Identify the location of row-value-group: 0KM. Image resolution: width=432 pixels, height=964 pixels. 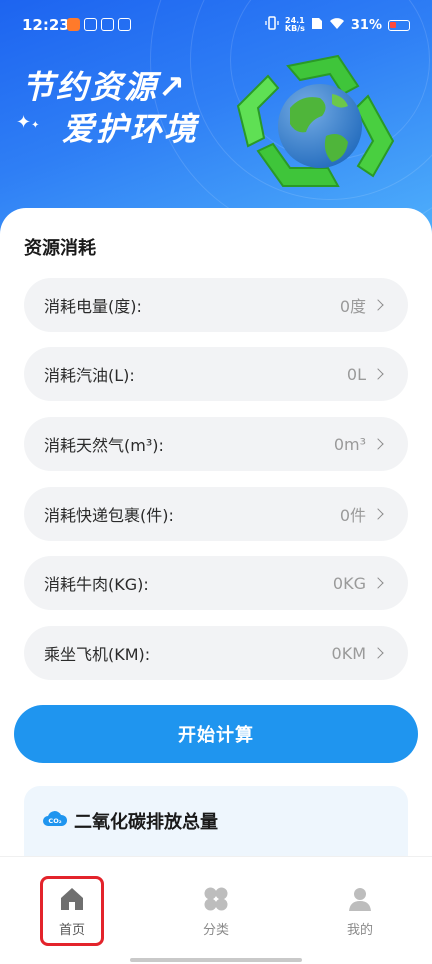
(357, 653).